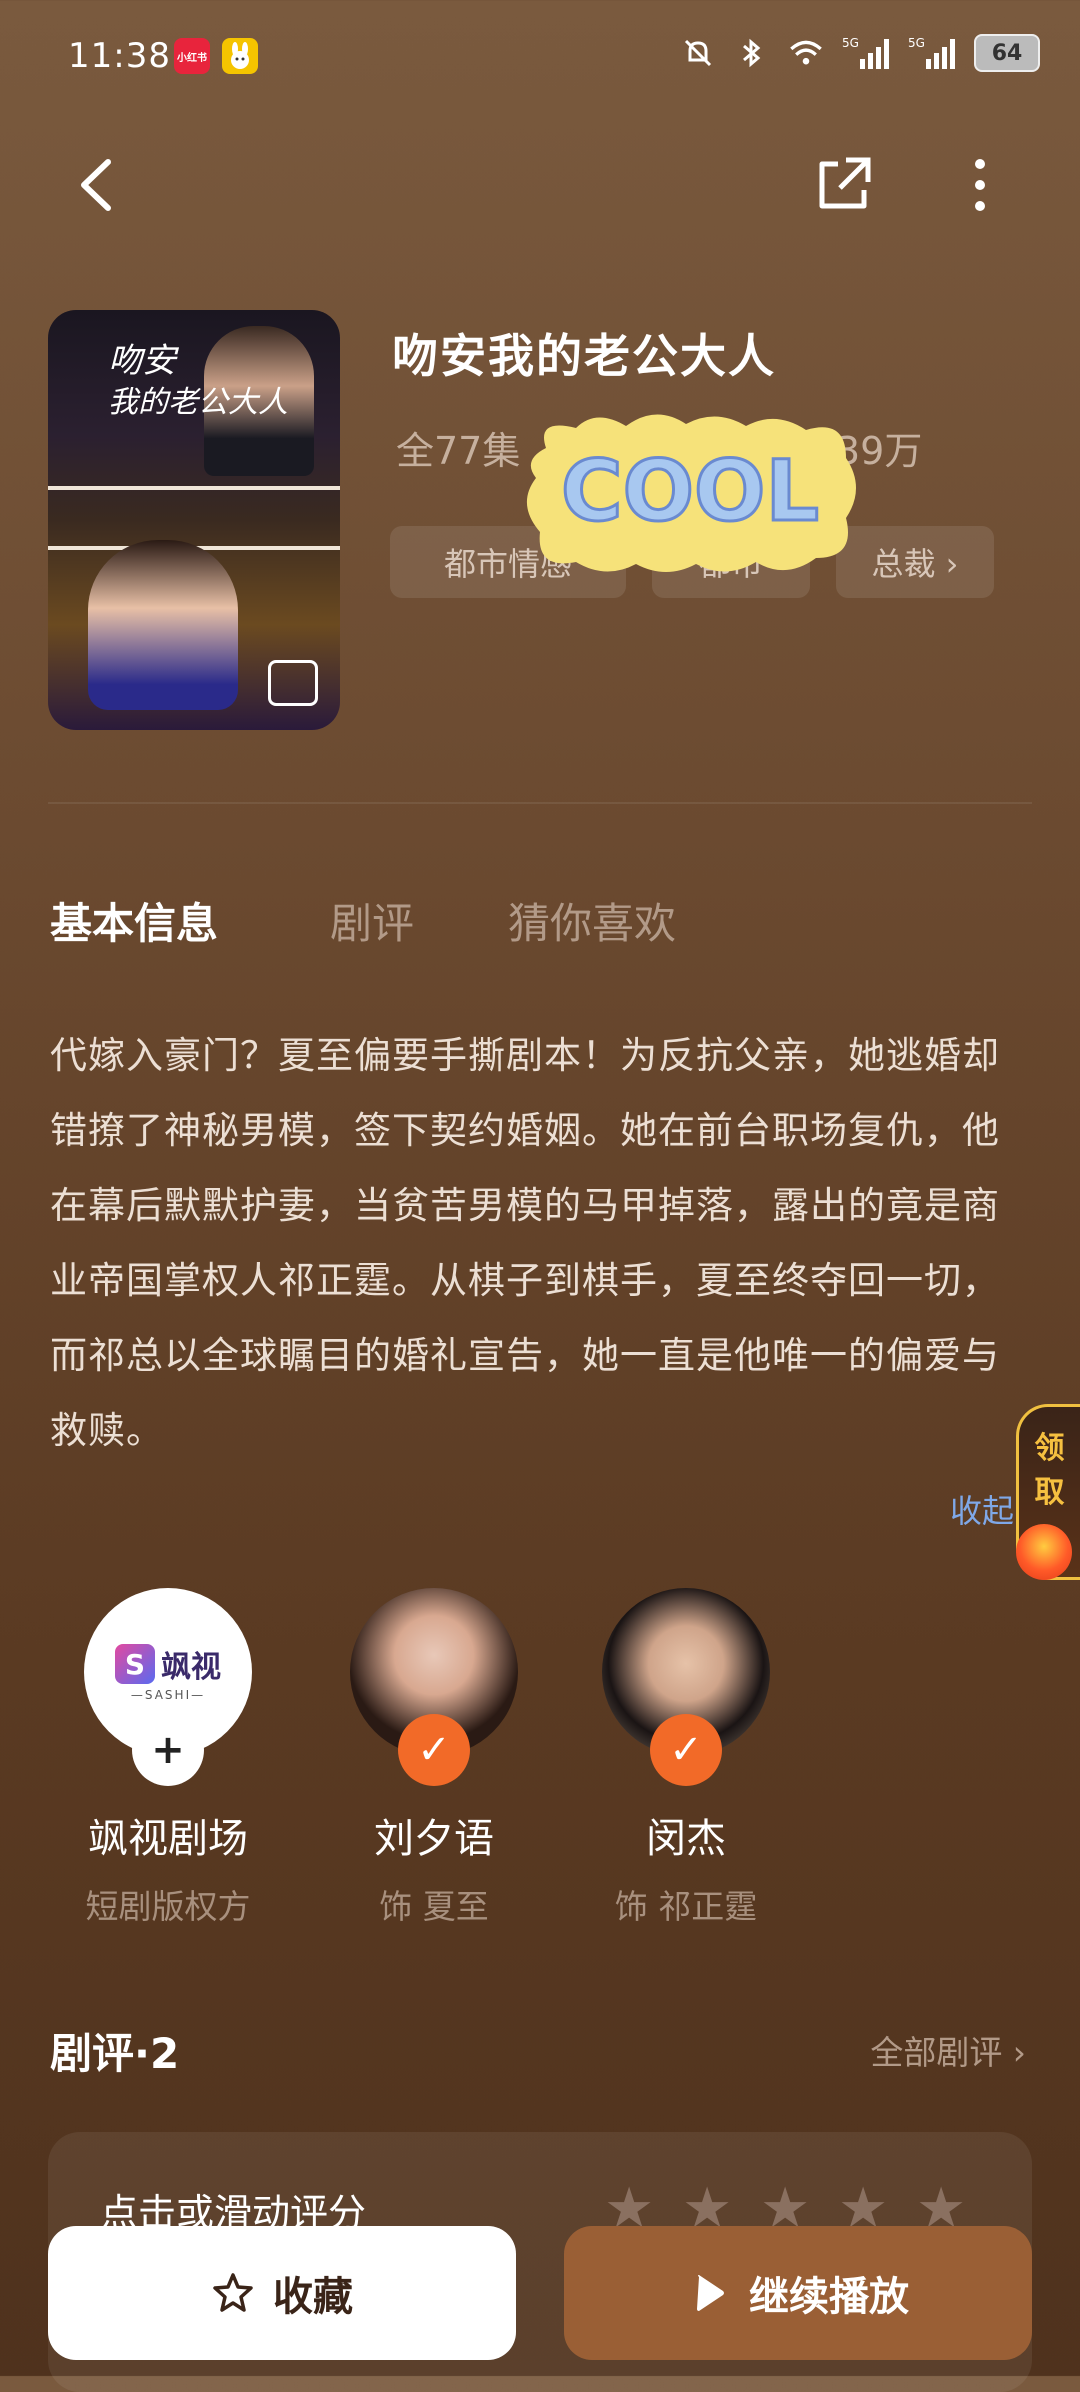 The image size is (1080, 2392). What do you see at coordinates (163, 625) in the screenshot?
I see `poster-actress-image` at bounding box center [163, 625].